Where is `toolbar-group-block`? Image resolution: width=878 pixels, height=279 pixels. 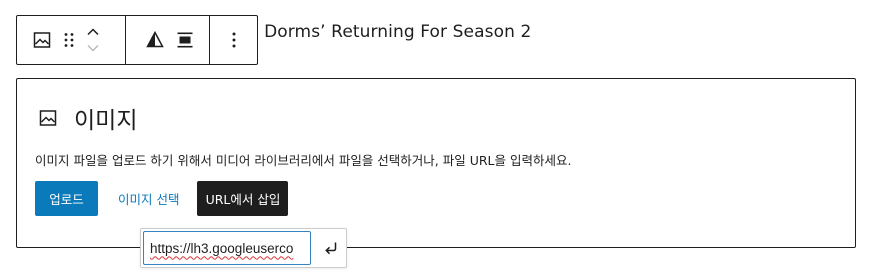
toolbar-group-block is located at coordinates (71, 40).